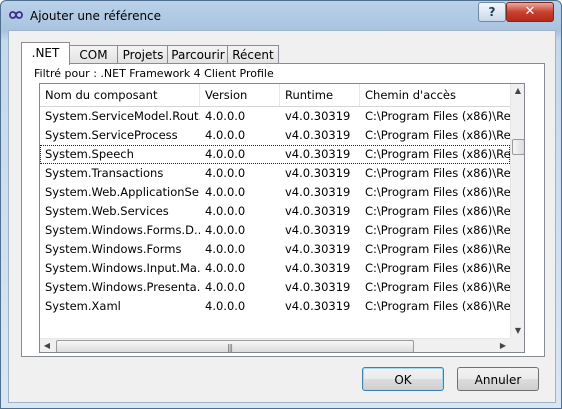  I want to click on scroll-right-icon: ▶, so click(503, 345).